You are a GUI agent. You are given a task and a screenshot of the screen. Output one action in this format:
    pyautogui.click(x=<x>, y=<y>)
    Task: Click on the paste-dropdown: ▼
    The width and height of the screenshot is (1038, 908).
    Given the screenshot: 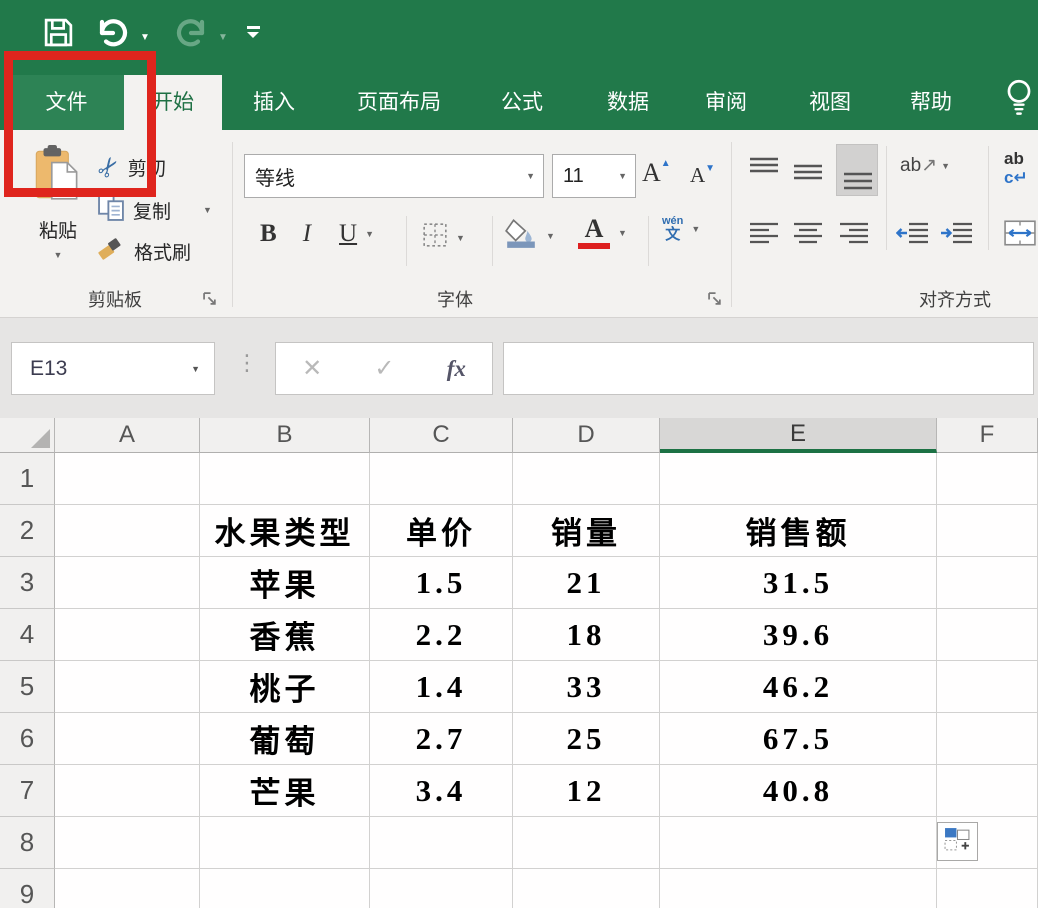 What is the action you would take?
    pyautogui.click(x=58, y=255)
    